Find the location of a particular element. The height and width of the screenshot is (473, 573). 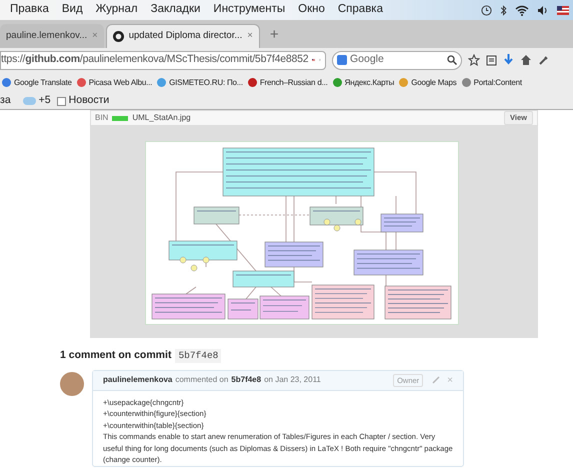

browser-tab: pauline.lemenkov... × is located at coordinates (52, 36).